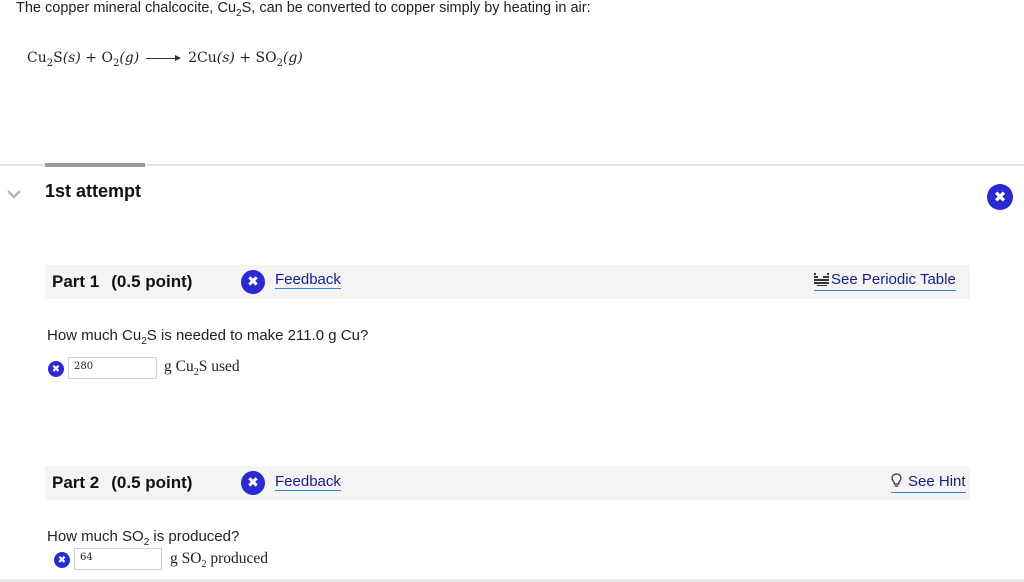  Describe the element at coordinates (194, 536) in the screenshot. I see `question-text-end: is produced?` at that location.